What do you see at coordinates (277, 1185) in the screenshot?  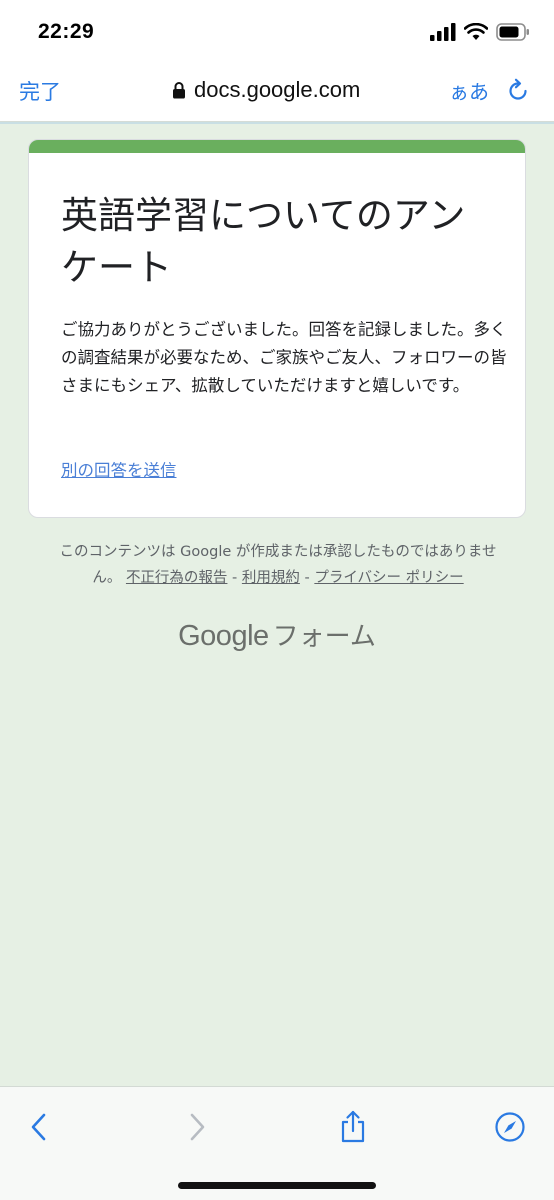 I see `home-indicator` at bounding box center [277, 1185].